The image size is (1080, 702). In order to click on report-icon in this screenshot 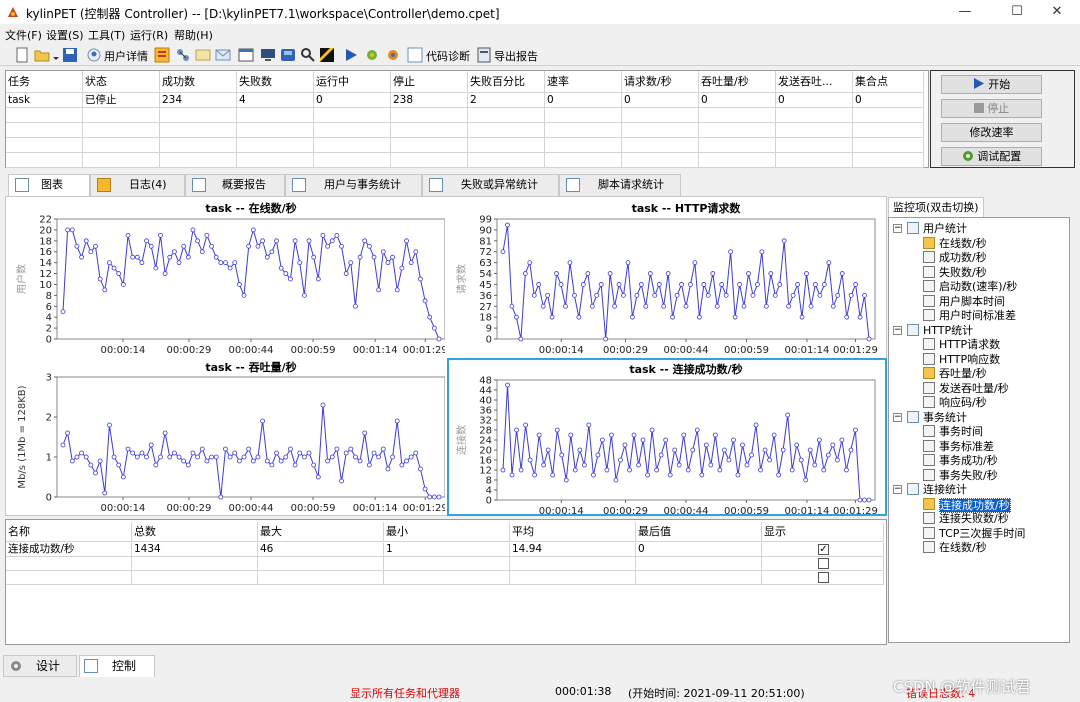, I will do `click(162, 55)`.